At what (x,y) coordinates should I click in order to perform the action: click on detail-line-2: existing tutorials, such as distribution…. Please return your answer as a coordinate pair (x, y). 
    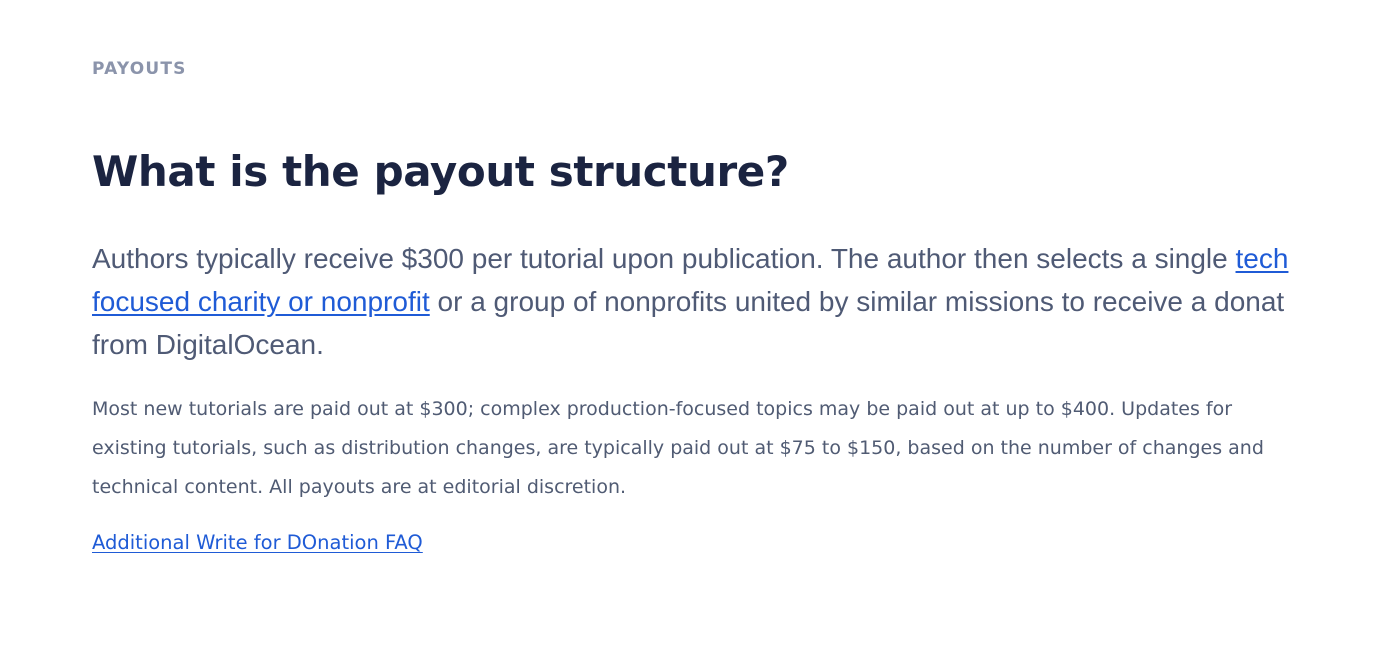
    Looking at the image, I should click on (678, 448).